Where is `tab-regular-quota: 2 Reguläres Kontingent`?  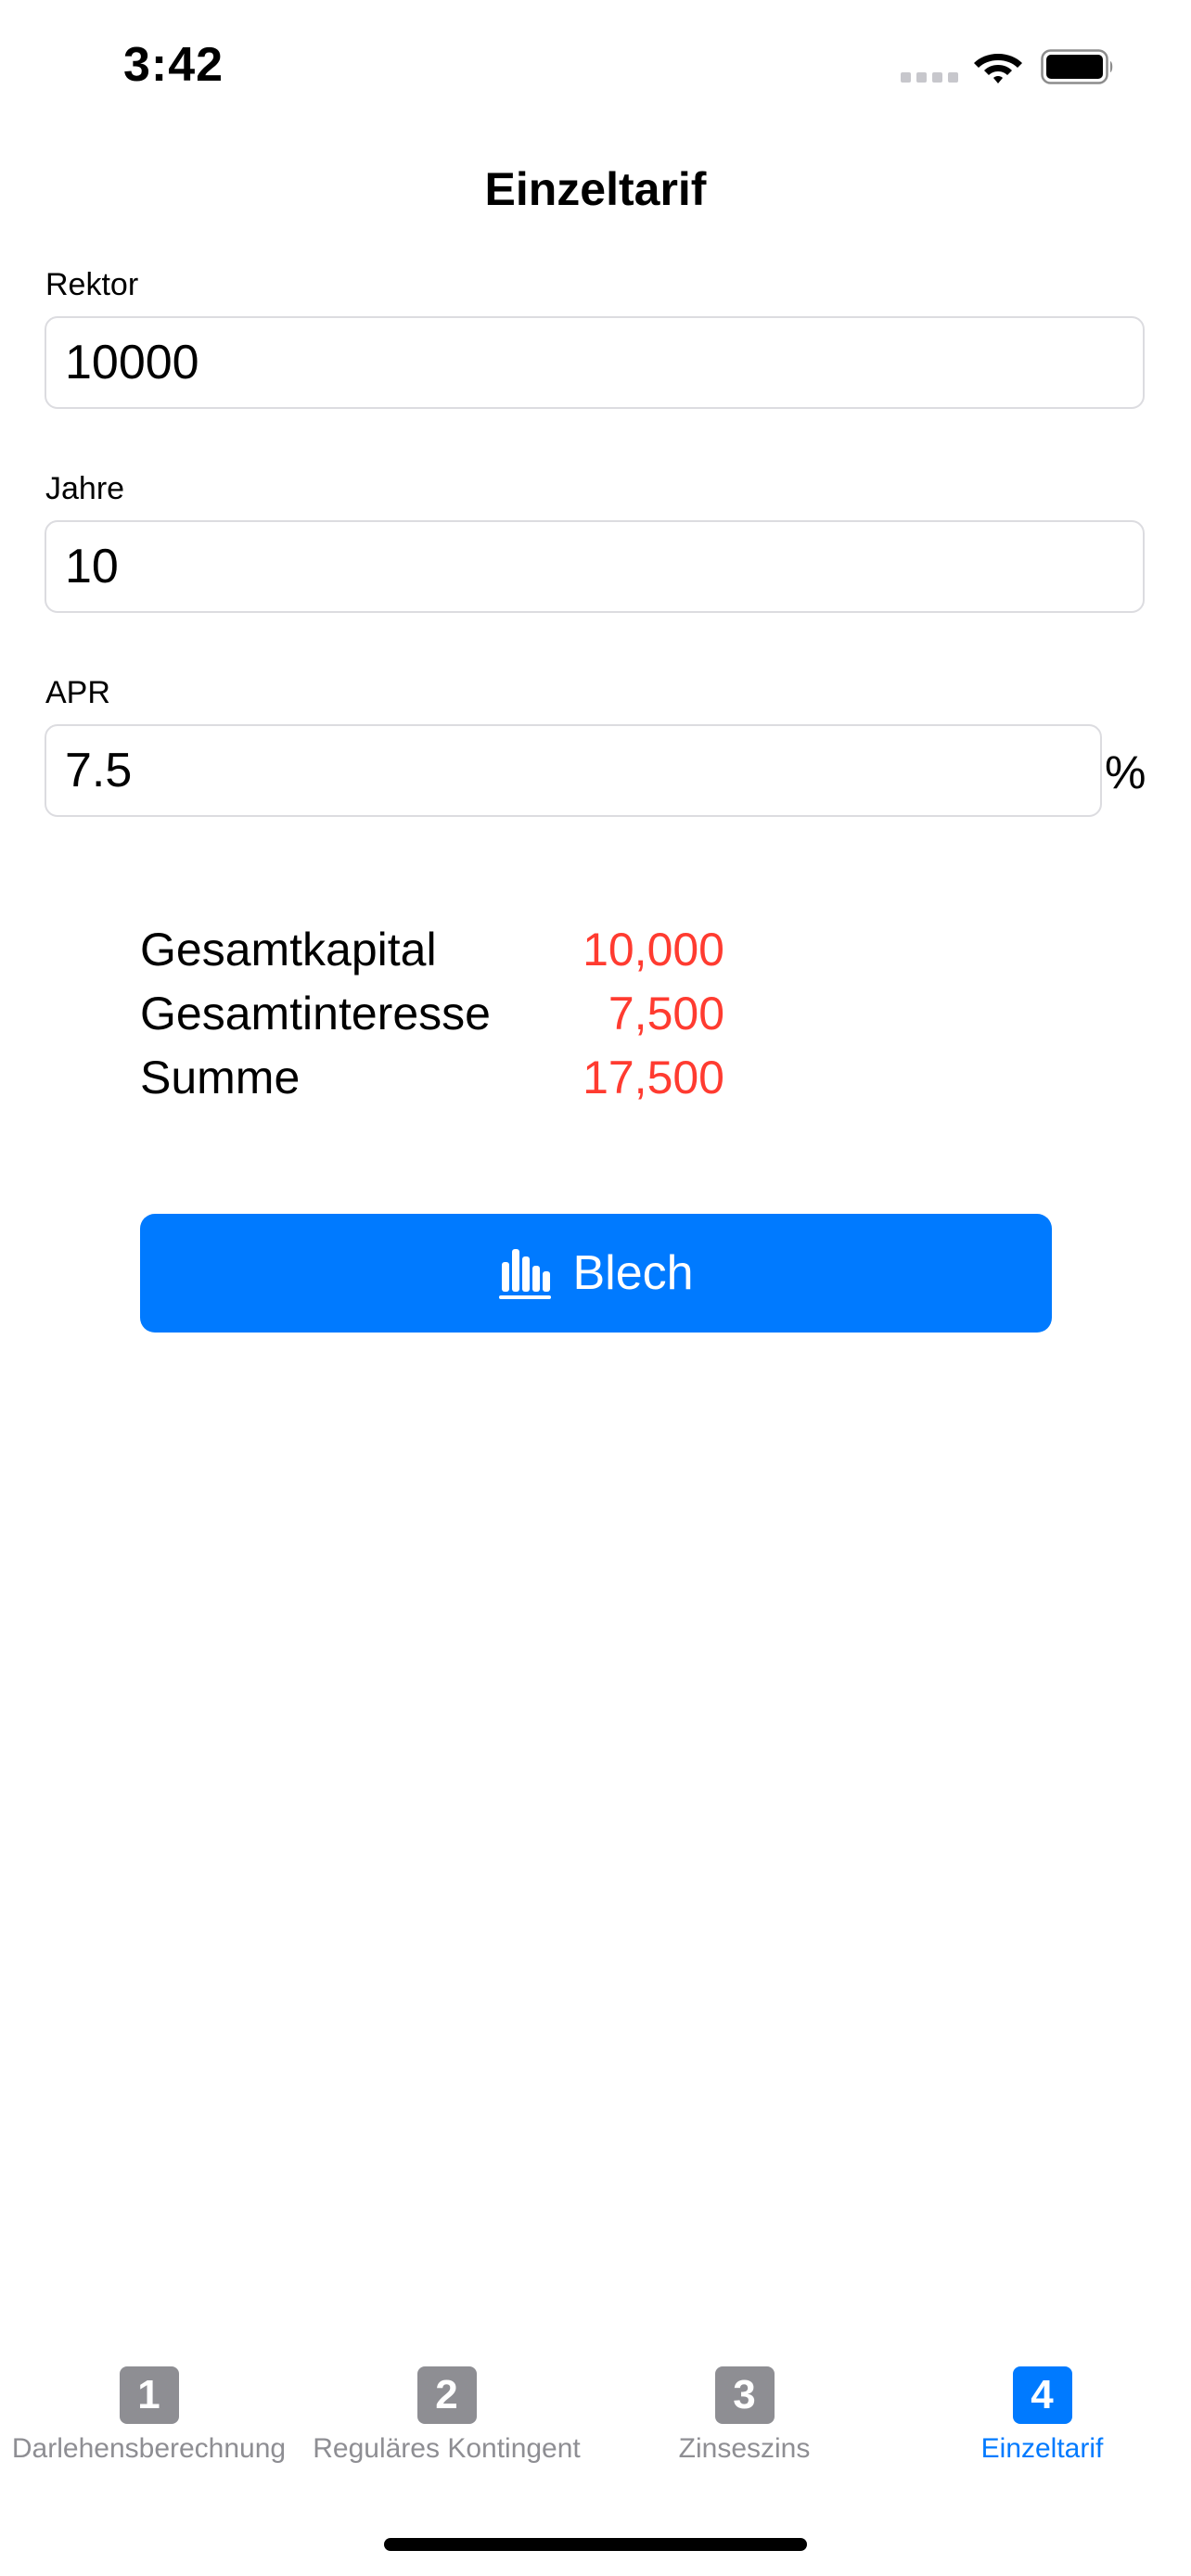
tab-regular-quota: 2 Reguläres Kontingent is located at coordinates (447, 2415).